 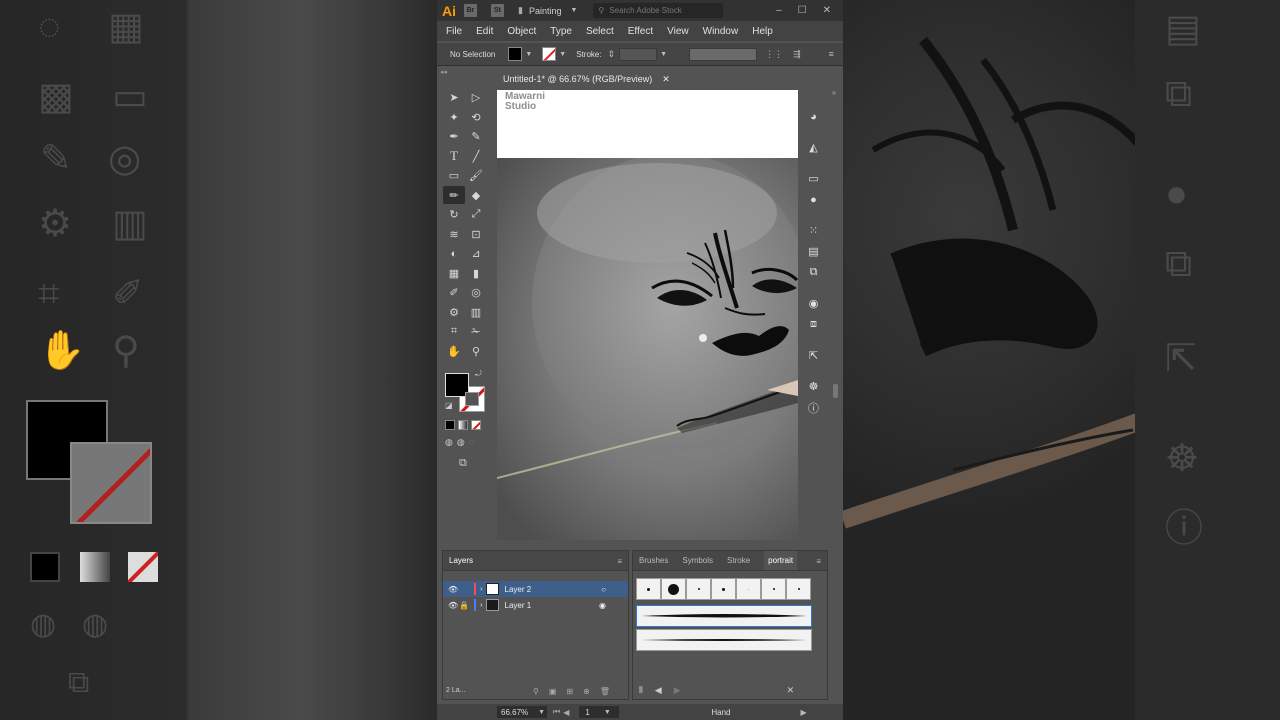 What do you see at coordinates (605, 691) in the screenshot?
I see `delete-layer-icon: 🗑` at bounding box center [605, 691].